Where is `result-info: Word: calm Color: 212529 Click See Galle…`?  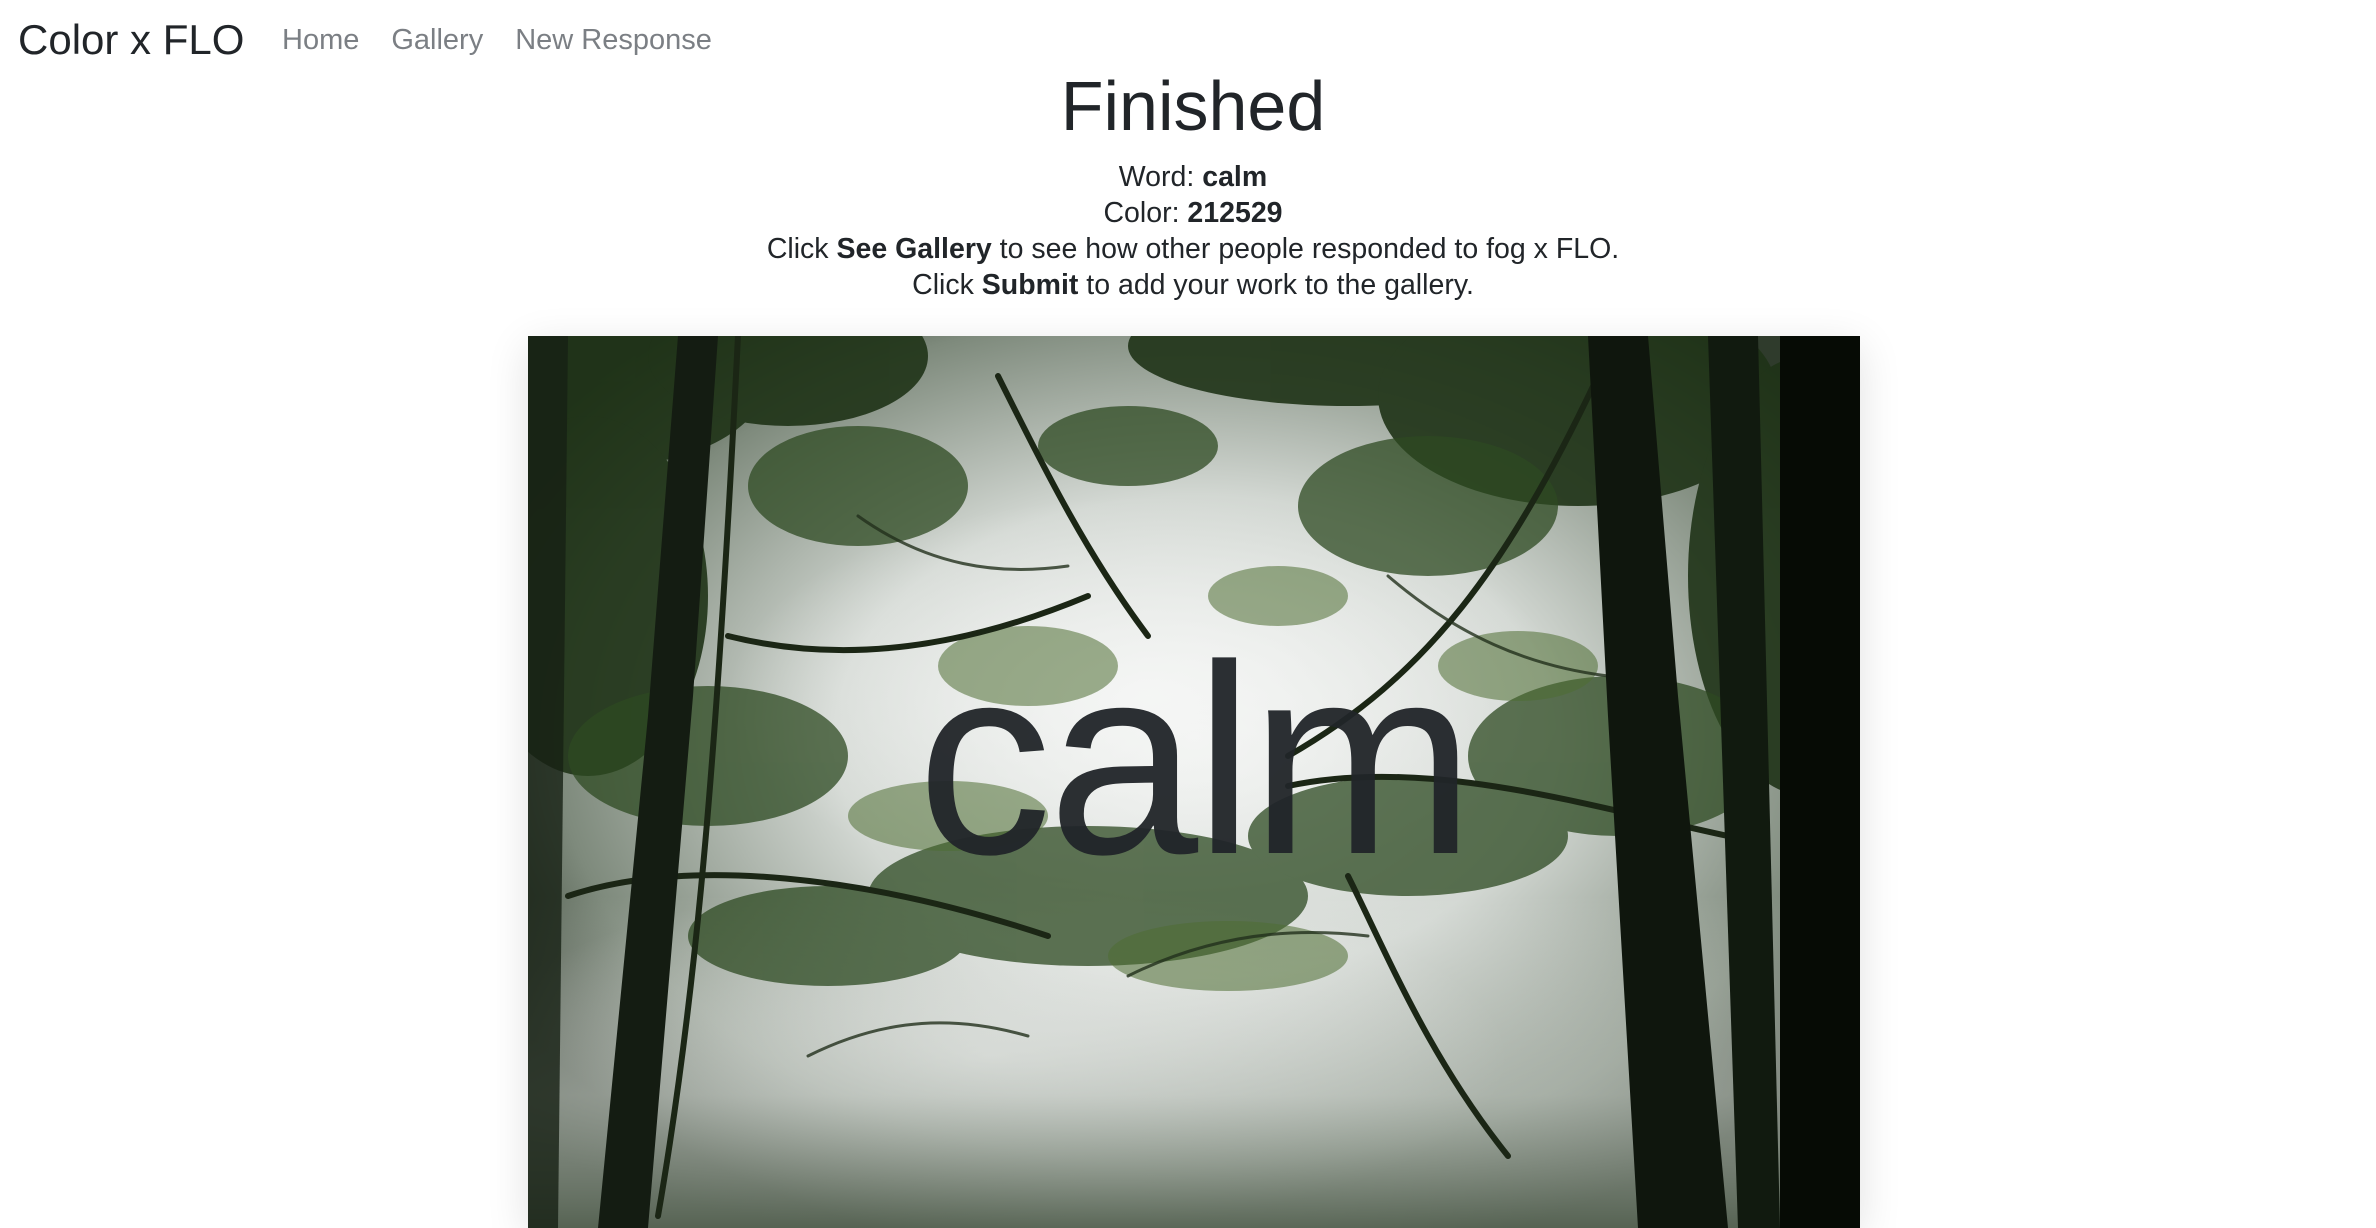
result-info: Word: calm Color: 212529 Click See Galle… is located at coordinates (1188, 231).